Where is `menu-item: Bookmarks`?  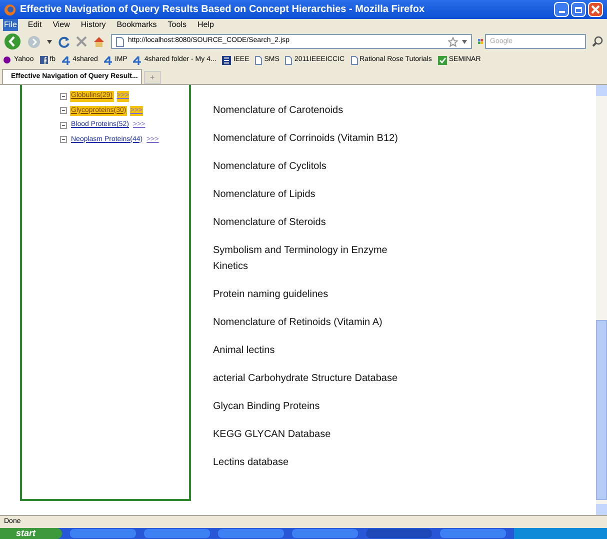
menu-item: Bookmarks is located at coordinates (137, 25).